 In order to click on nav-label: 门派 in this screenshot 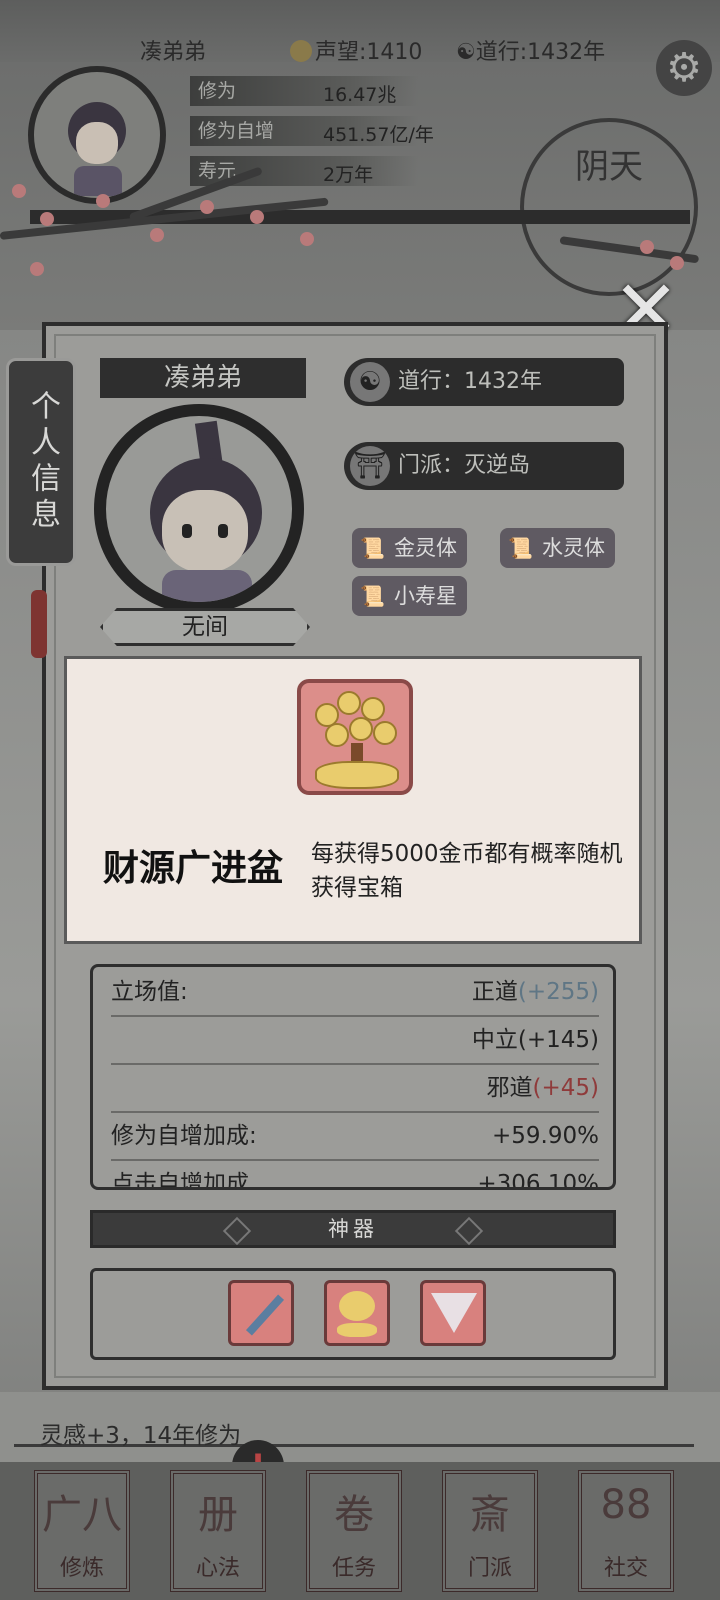, I will do `click(489, 1568)`.